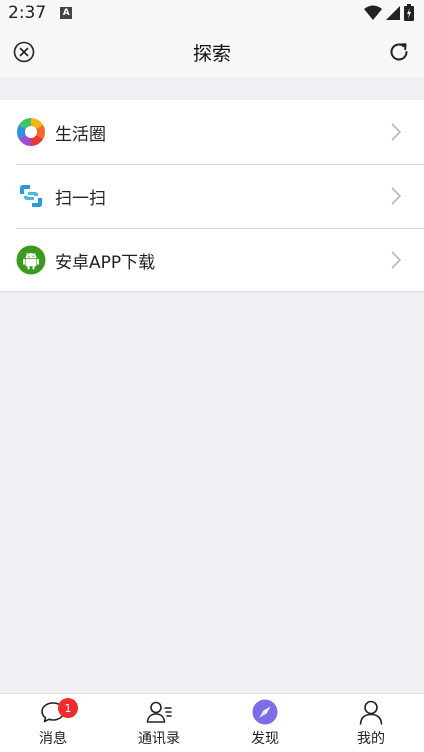  Describe the element at coordinates (212, 260) in the screenshot. I see `menu-item-android-download: 安卓APP下载` at that location.